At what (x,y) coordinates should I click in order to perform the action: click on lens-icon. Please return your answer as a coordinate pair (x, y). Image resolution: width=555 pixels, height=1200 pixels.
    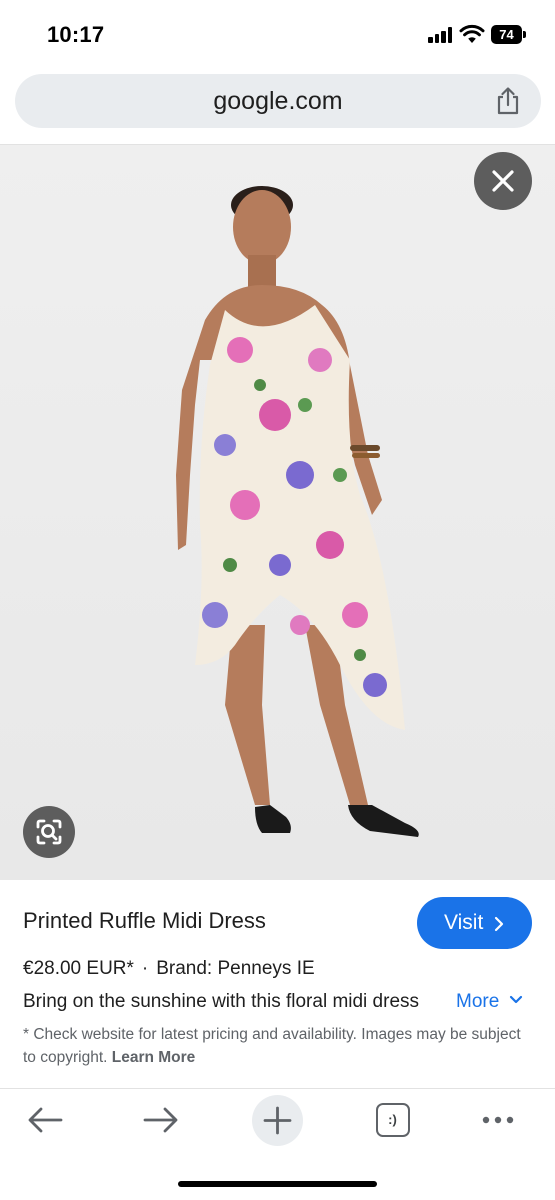
    Looking at the image, I should click on (49, 832).